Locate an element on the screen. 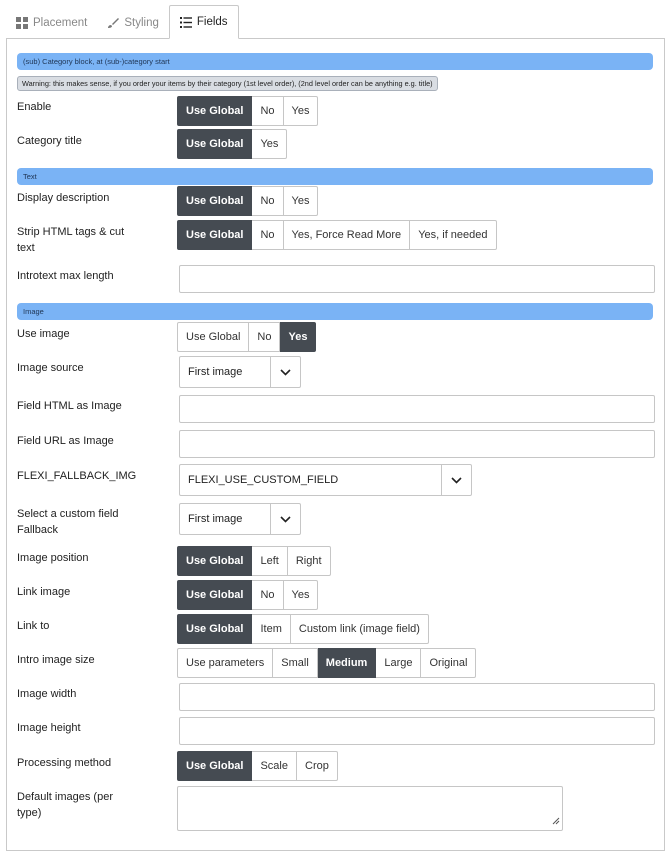 The image size is (671, 852). display-description-label: Display description is located at coordinates (63, 198).